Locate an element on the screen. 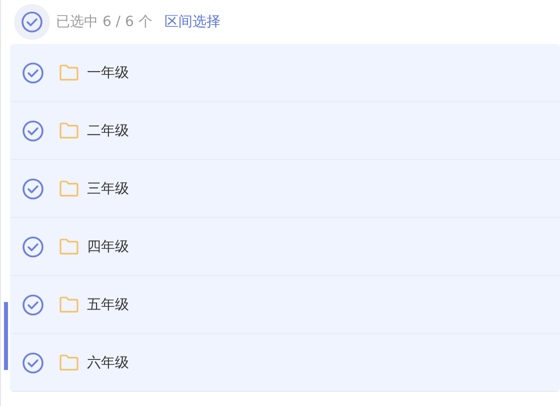 The width and height of the screenshot is (560, 406). side-indicator is located at coordinates (6, 336).